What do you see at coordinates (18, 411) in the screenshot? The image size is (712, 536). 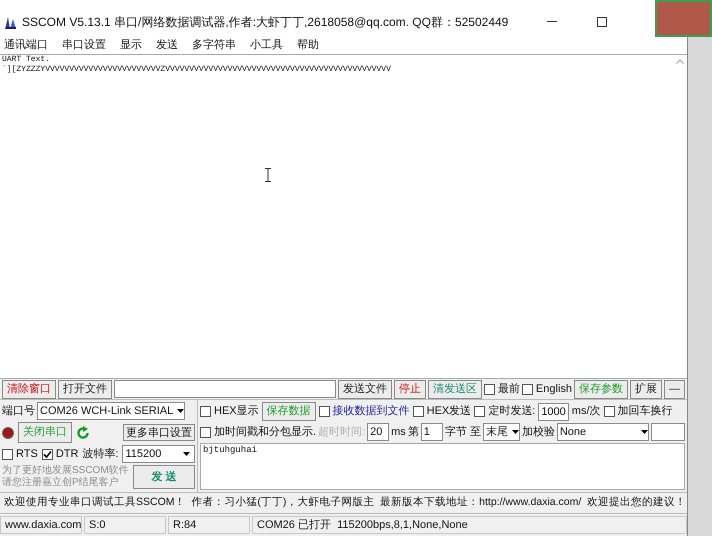 I see `port-label: 端口号` at bounding box center [18, 411].